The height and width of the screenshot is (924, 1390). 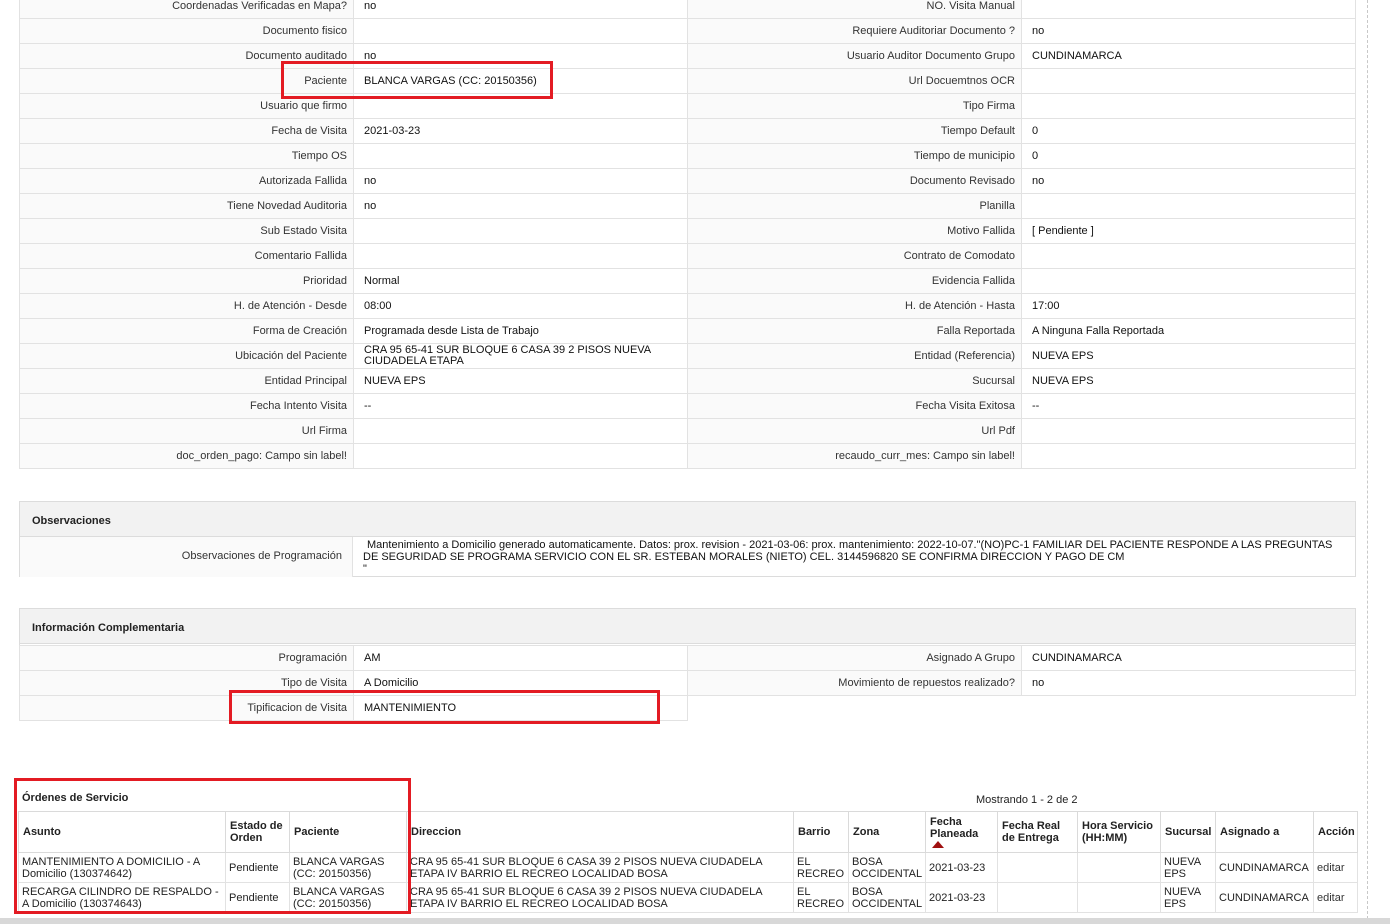 What do you see at coordinates (520, 131) in the screenshot?
I see `detail-value: 2021-03-23` at bounding box center [520, 131].